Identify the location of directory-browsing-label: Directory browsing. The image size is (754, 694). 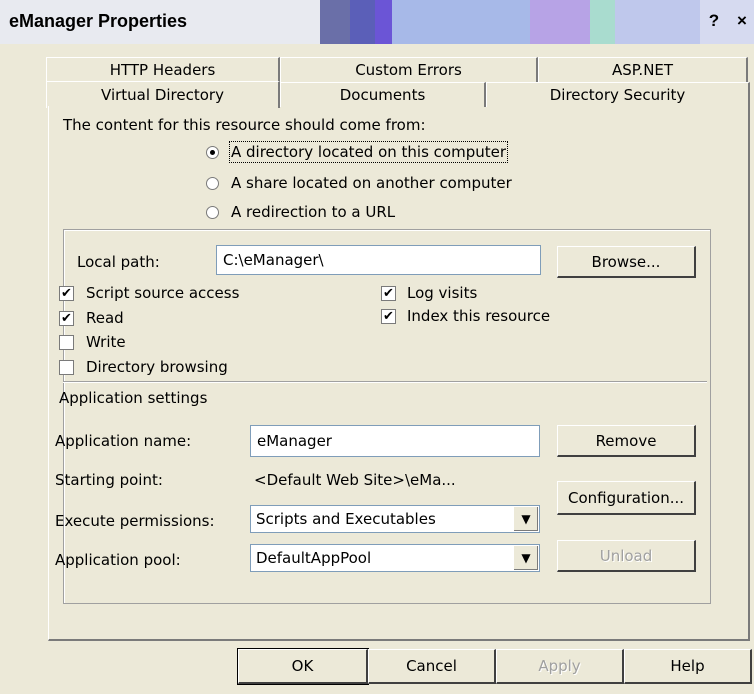
(157, 367).